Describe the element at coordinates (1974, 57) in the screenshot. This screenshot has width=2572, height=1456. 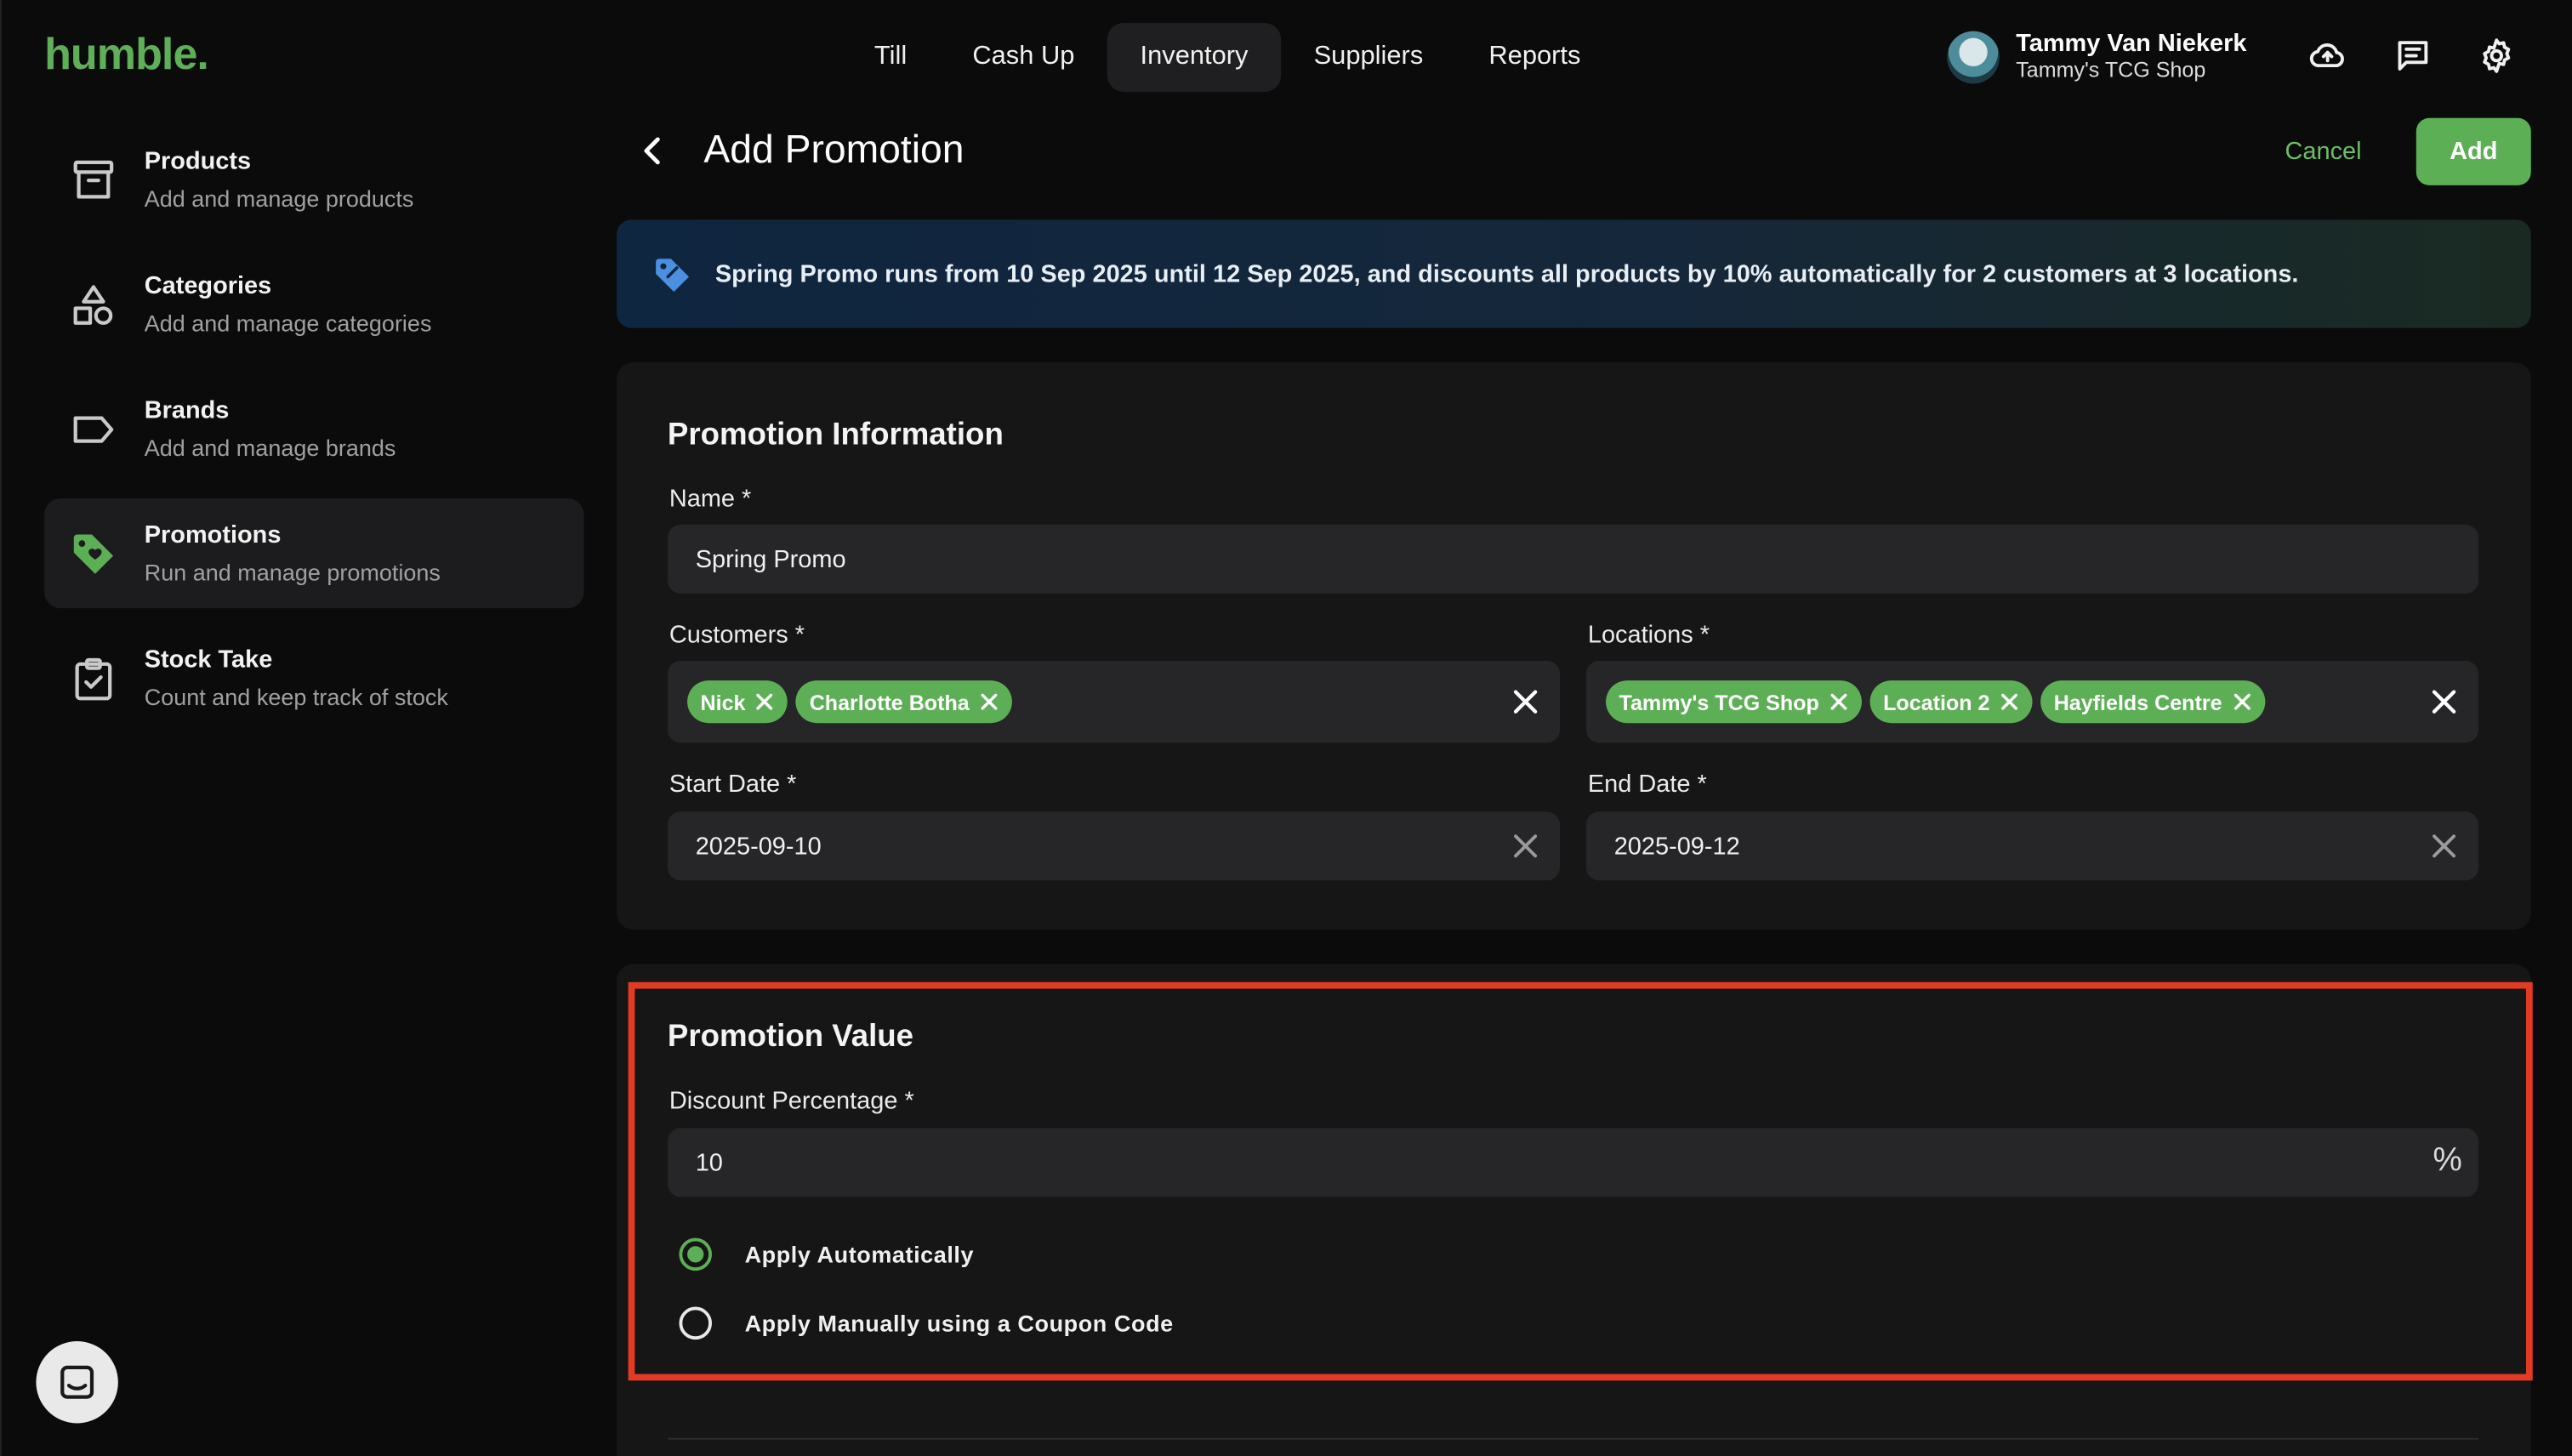
I see `avatar` at that location.